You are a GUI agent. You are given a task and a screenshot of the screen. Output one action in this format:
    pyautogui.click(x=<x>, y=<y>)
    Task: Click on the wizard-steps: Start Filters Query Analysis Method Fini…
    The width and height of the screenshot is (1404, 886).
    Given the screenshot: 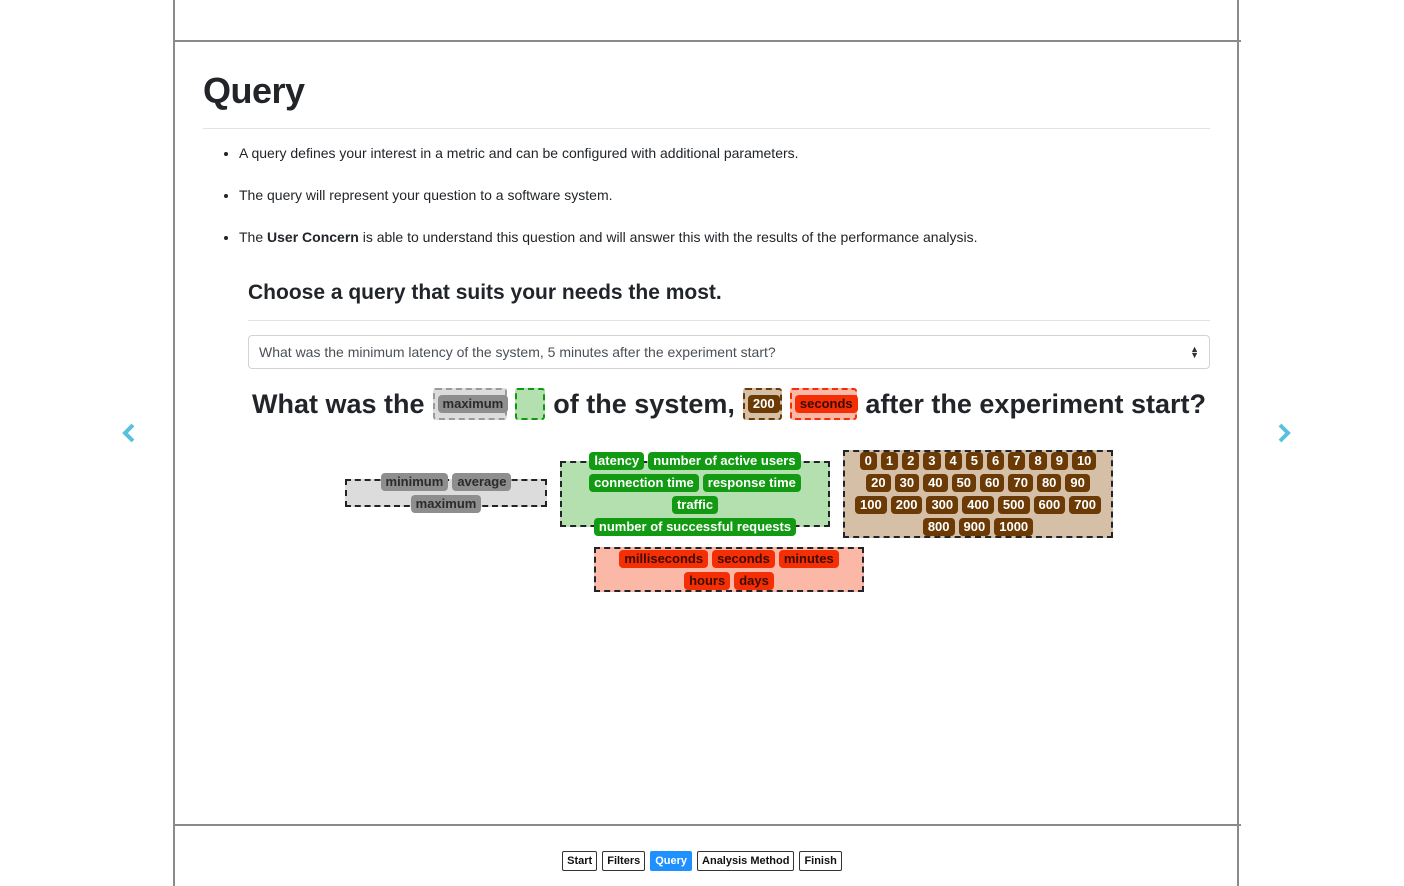 What is the action you would take?
    pyautogui.click(x=702, y=861)
    